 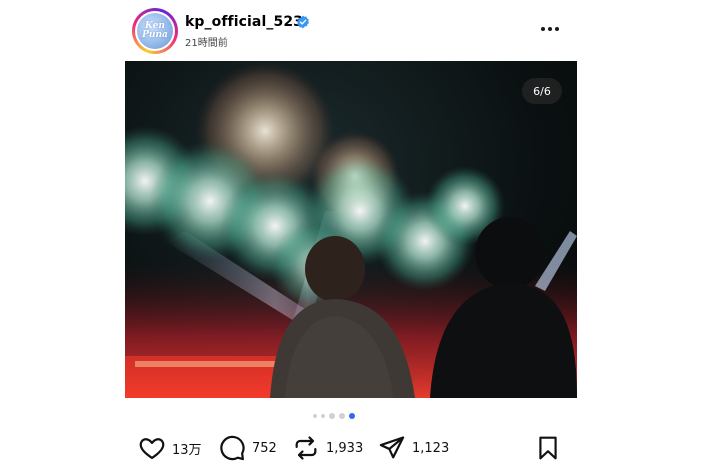 I want to click on share-count: 1,123, so click(x=431, y=448).